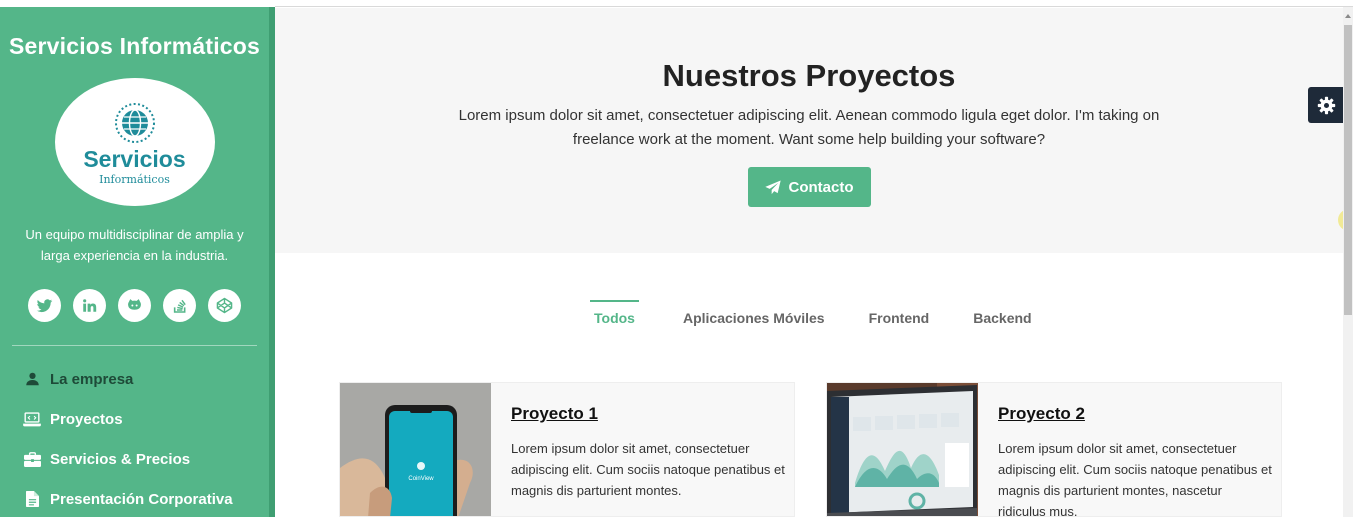 This screenshot has height=517, width=1353. What do you see at coordinates (32, 419) in the screenshot?
I see `laptop-code-icon` at bounding box center [32, 419].